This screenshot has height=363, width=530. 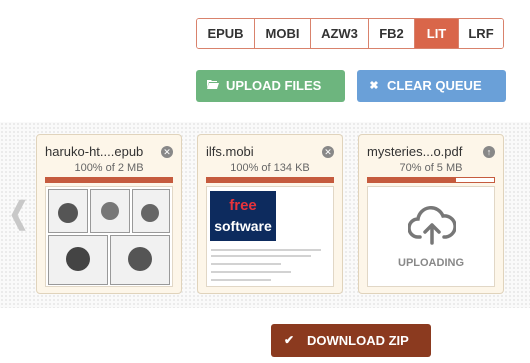 What do you see at coordinates (358, 340) in the screenshot?
I see `download-zip-label: DOWNLOAD ZIP` at bounding box center [358, 340].